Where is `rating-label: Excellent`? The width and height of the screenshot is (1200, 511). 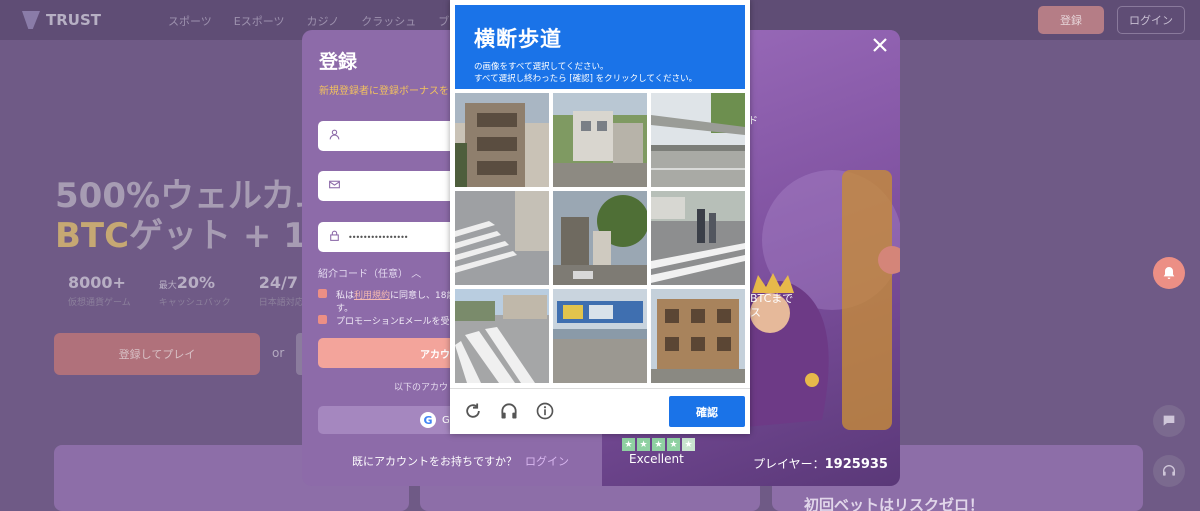 rating-label: Excellent is located at coordinates (656, 459).